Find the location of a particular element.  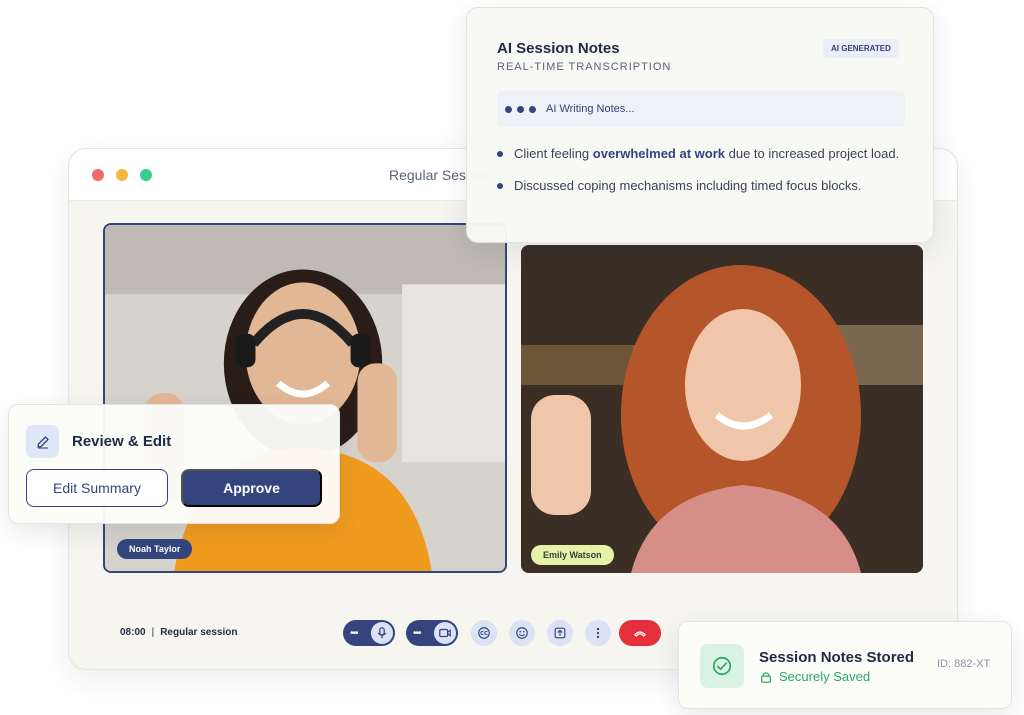

microphone-toggle: ••• is located at coordinates (369, 633).